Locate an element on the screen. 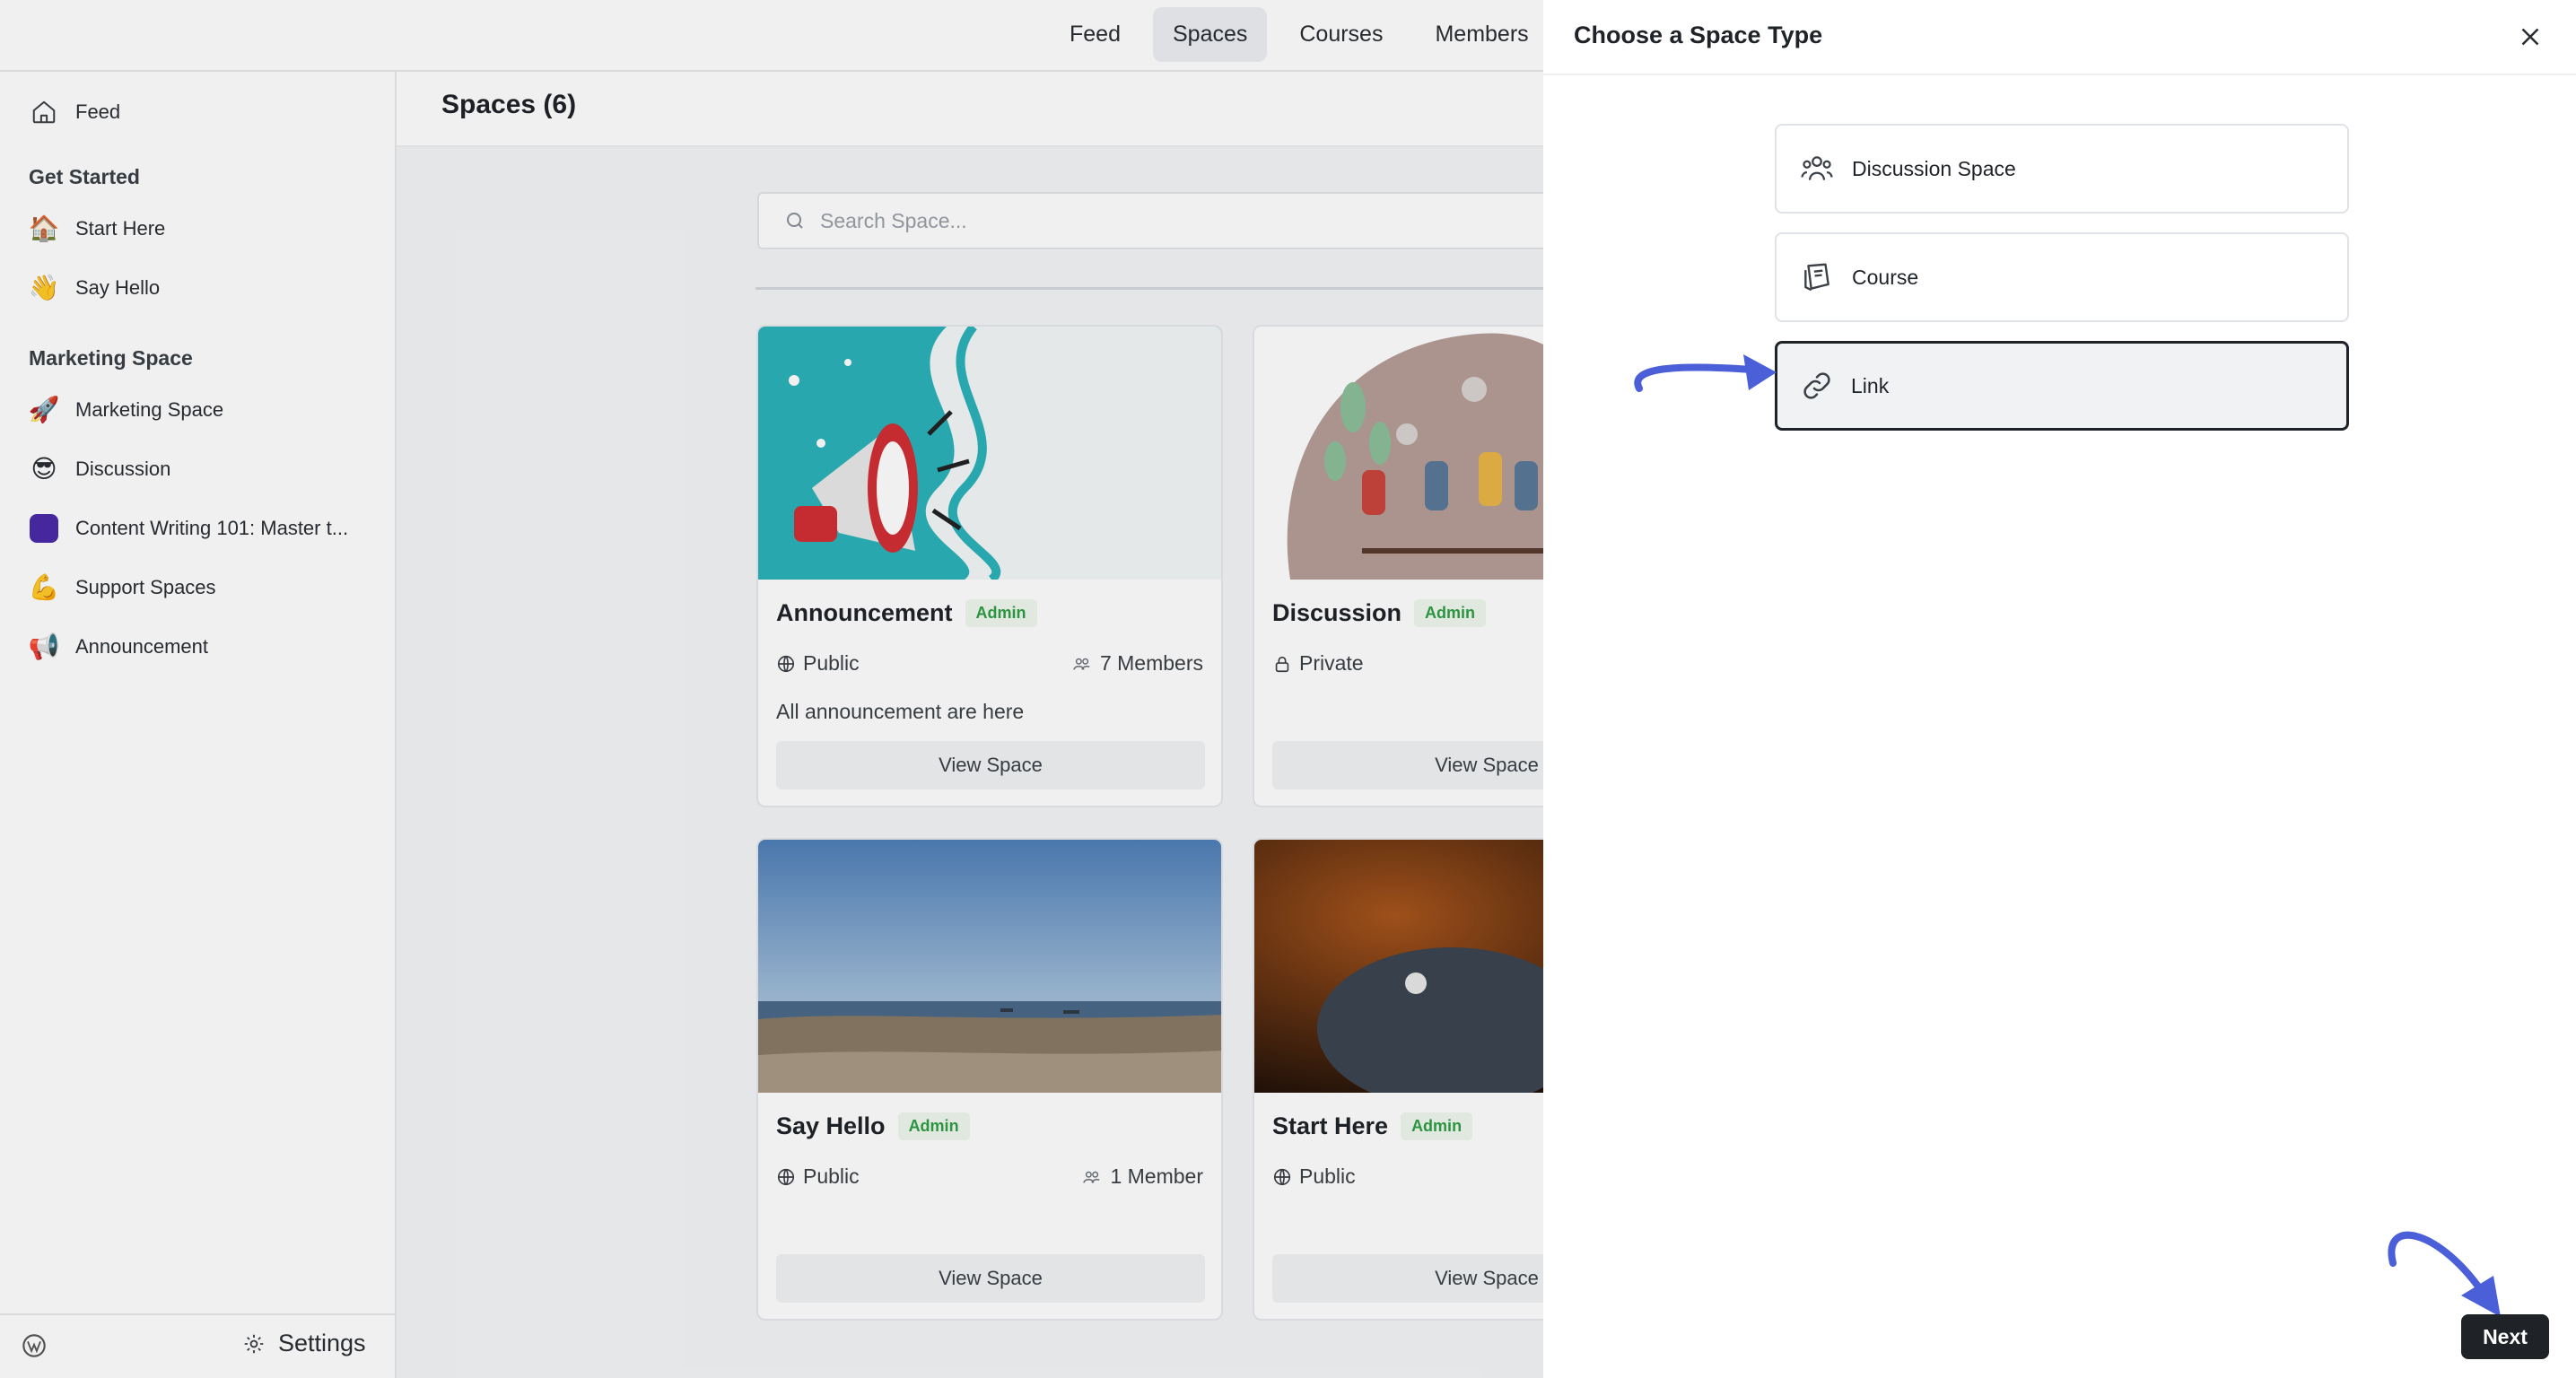 This screenshot has height=1378, width=2576. panel-header: Choose a Space Type is located at coordinates (2059, 37).